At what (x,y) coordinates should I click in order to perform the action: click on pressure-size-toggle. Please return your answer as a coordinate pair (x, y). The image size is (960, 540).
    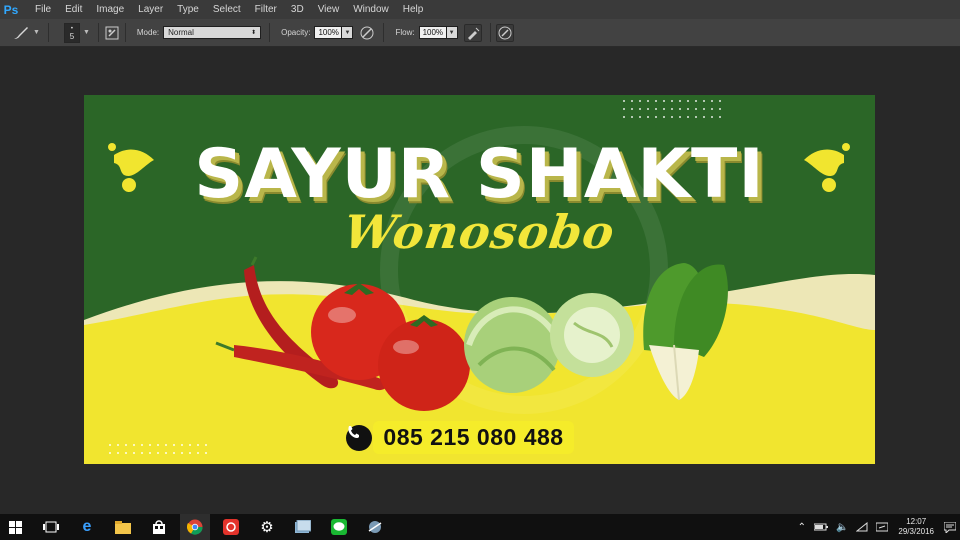
    Looking at the image, I should click on (504, 32).